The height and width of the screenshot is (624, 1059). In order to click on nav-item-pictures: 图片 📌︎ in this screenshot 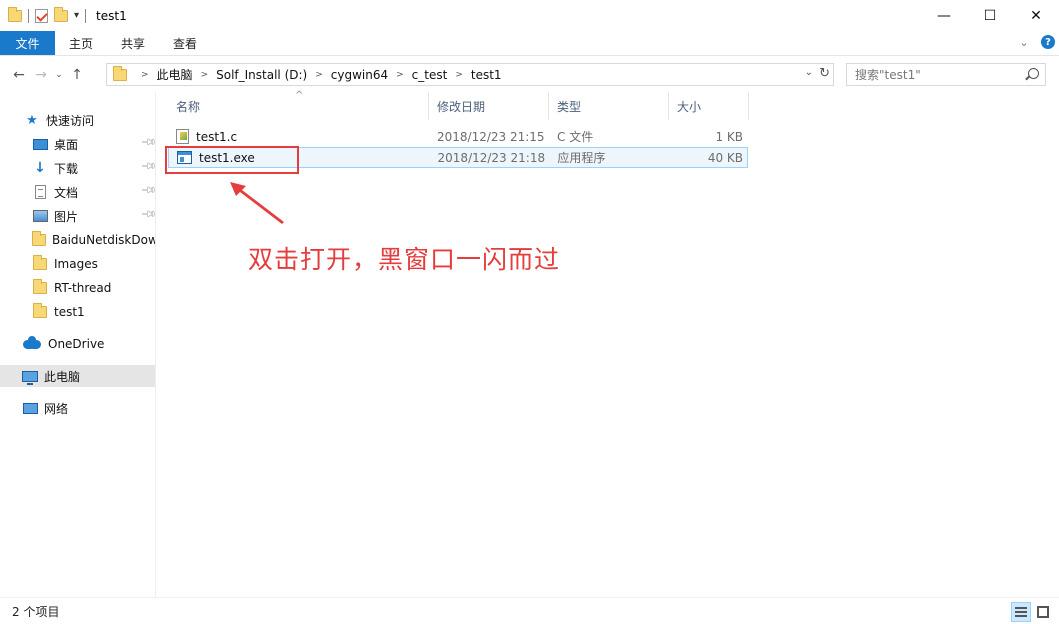, I will do `click(77, 216)`.